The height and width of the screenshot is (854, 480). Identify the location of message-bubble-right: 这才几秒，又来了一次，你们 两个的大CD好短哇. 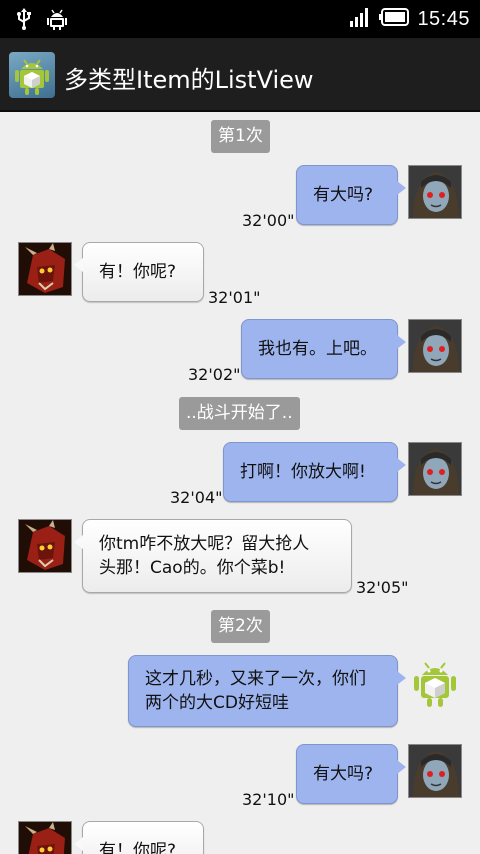
(267, 691).